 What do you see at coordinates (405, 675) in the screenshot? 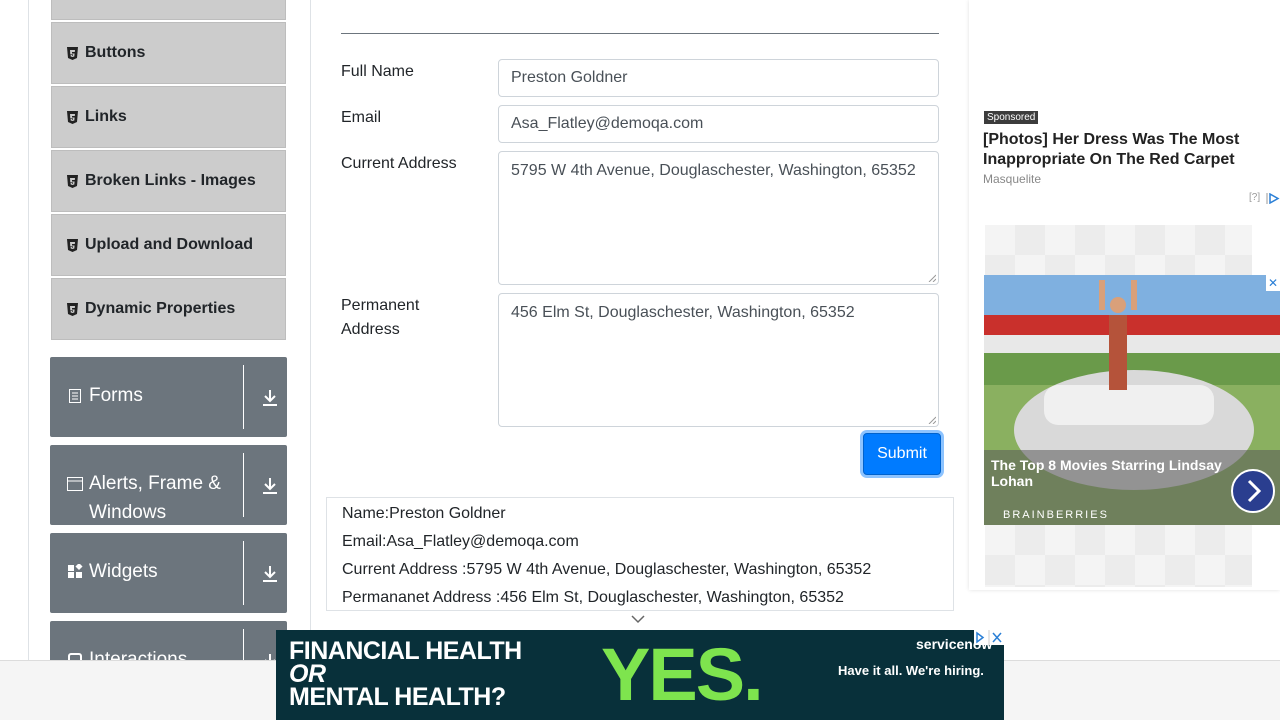
I see `bottom-ad-headline: FINANCIAL HEALTH OR MENTAL HEALTH?` at bounding box center [405, 675].